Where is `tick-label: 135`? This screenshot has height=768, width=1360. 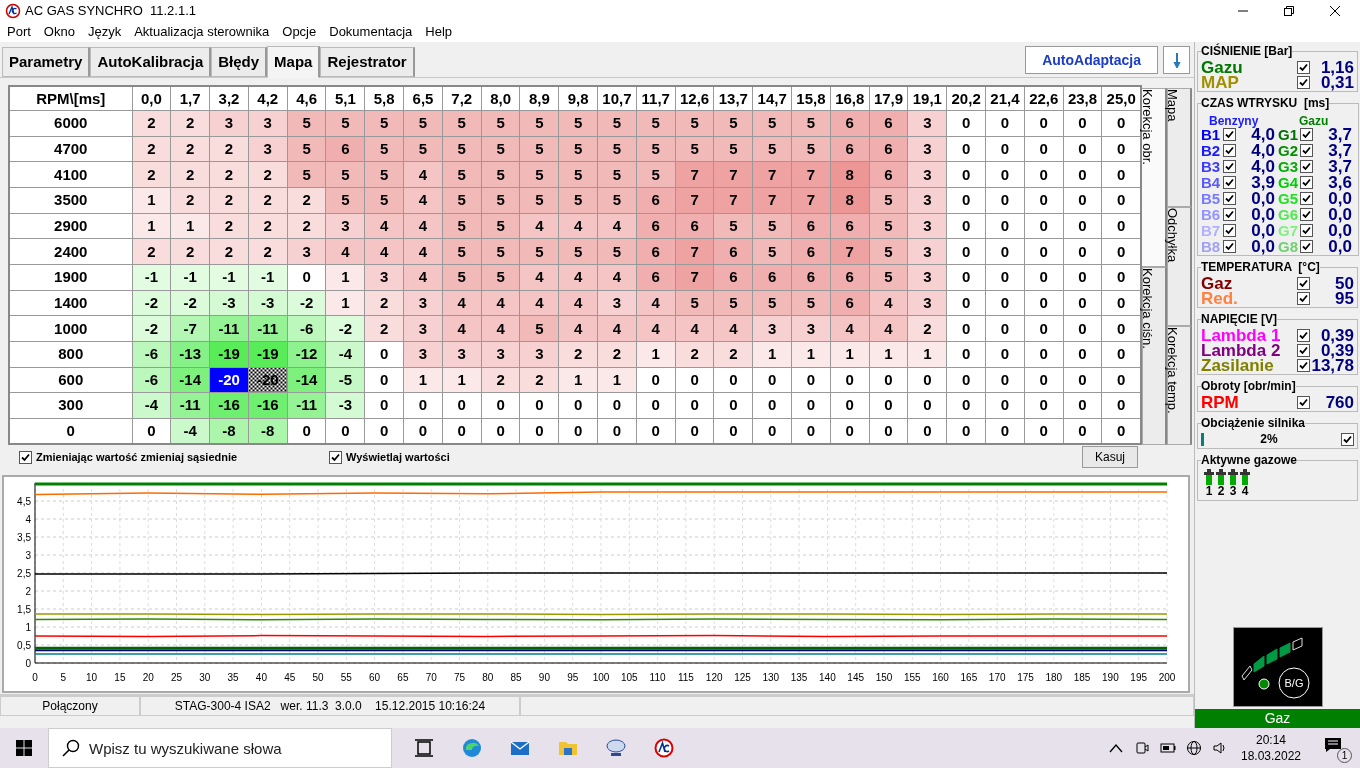
tick-label: 135 is located at coordinates (799, 677).